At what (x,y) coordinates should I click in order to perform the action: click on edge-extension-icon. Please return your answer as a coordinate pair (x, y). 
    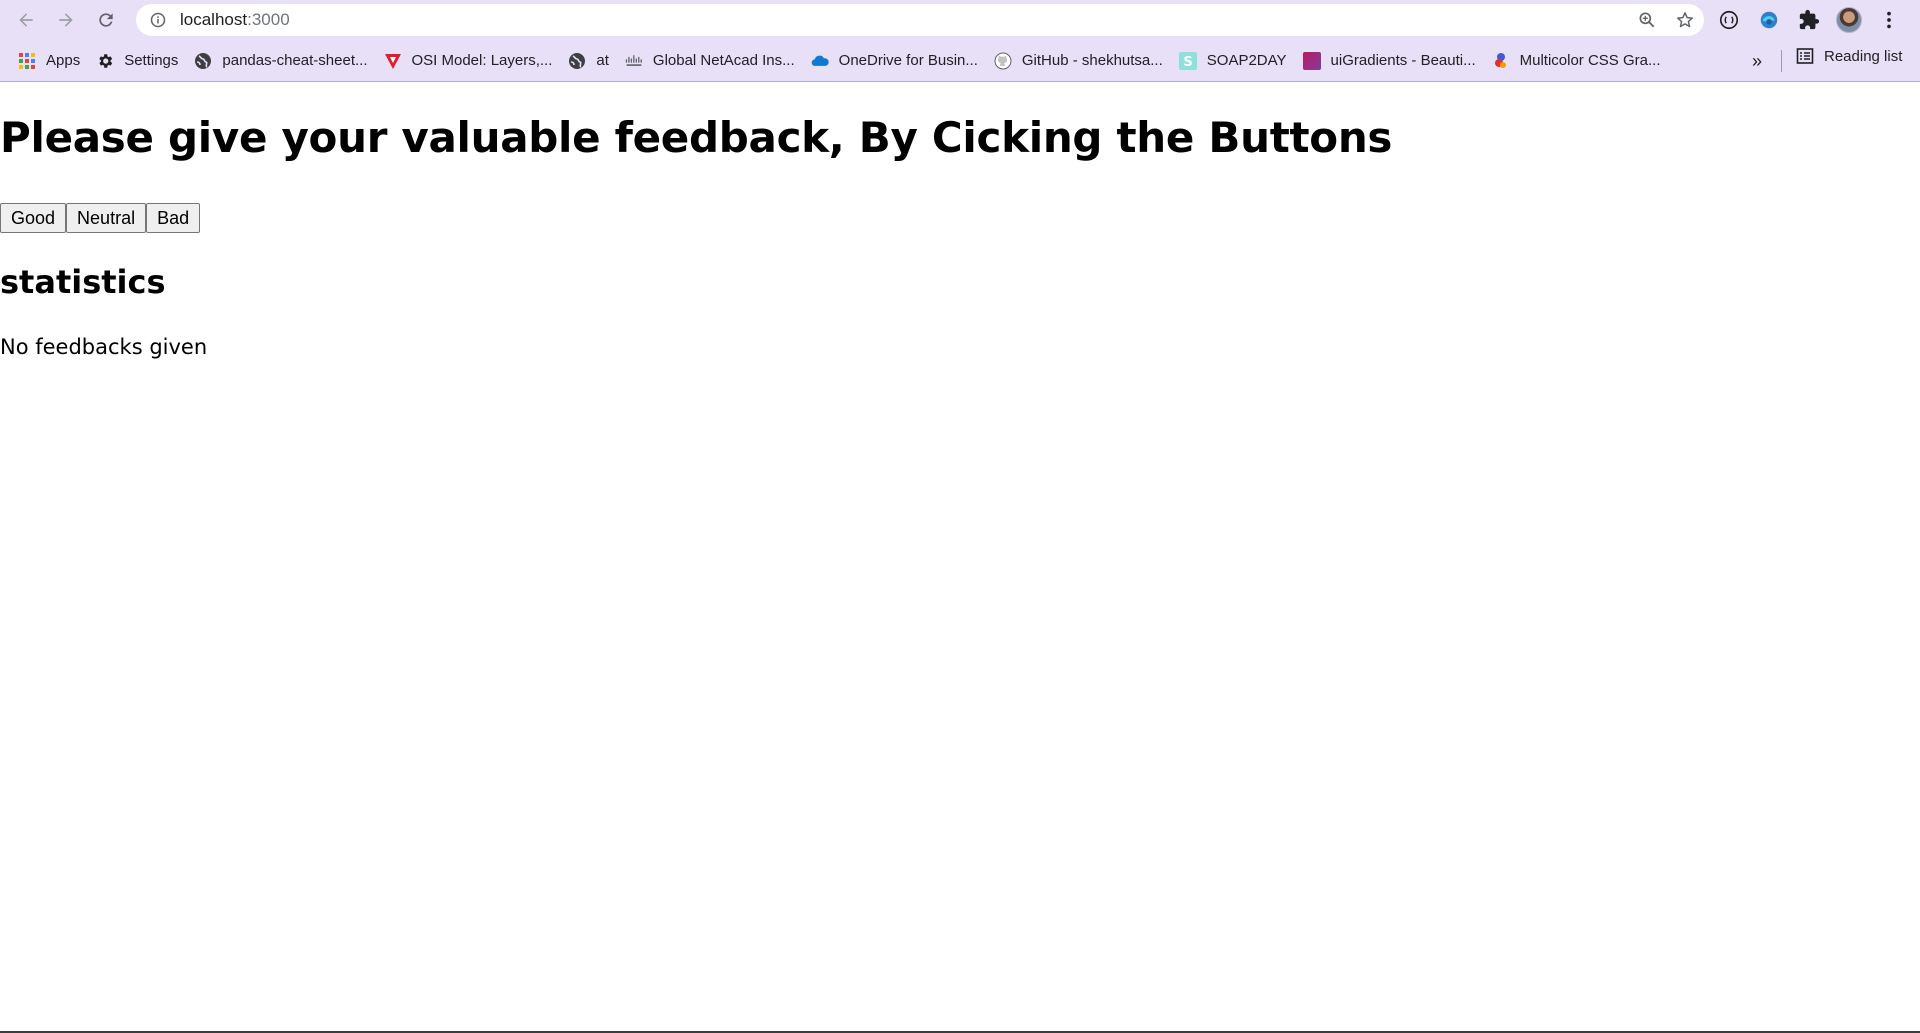
    Looking at the image, I should click on (1769, 20).